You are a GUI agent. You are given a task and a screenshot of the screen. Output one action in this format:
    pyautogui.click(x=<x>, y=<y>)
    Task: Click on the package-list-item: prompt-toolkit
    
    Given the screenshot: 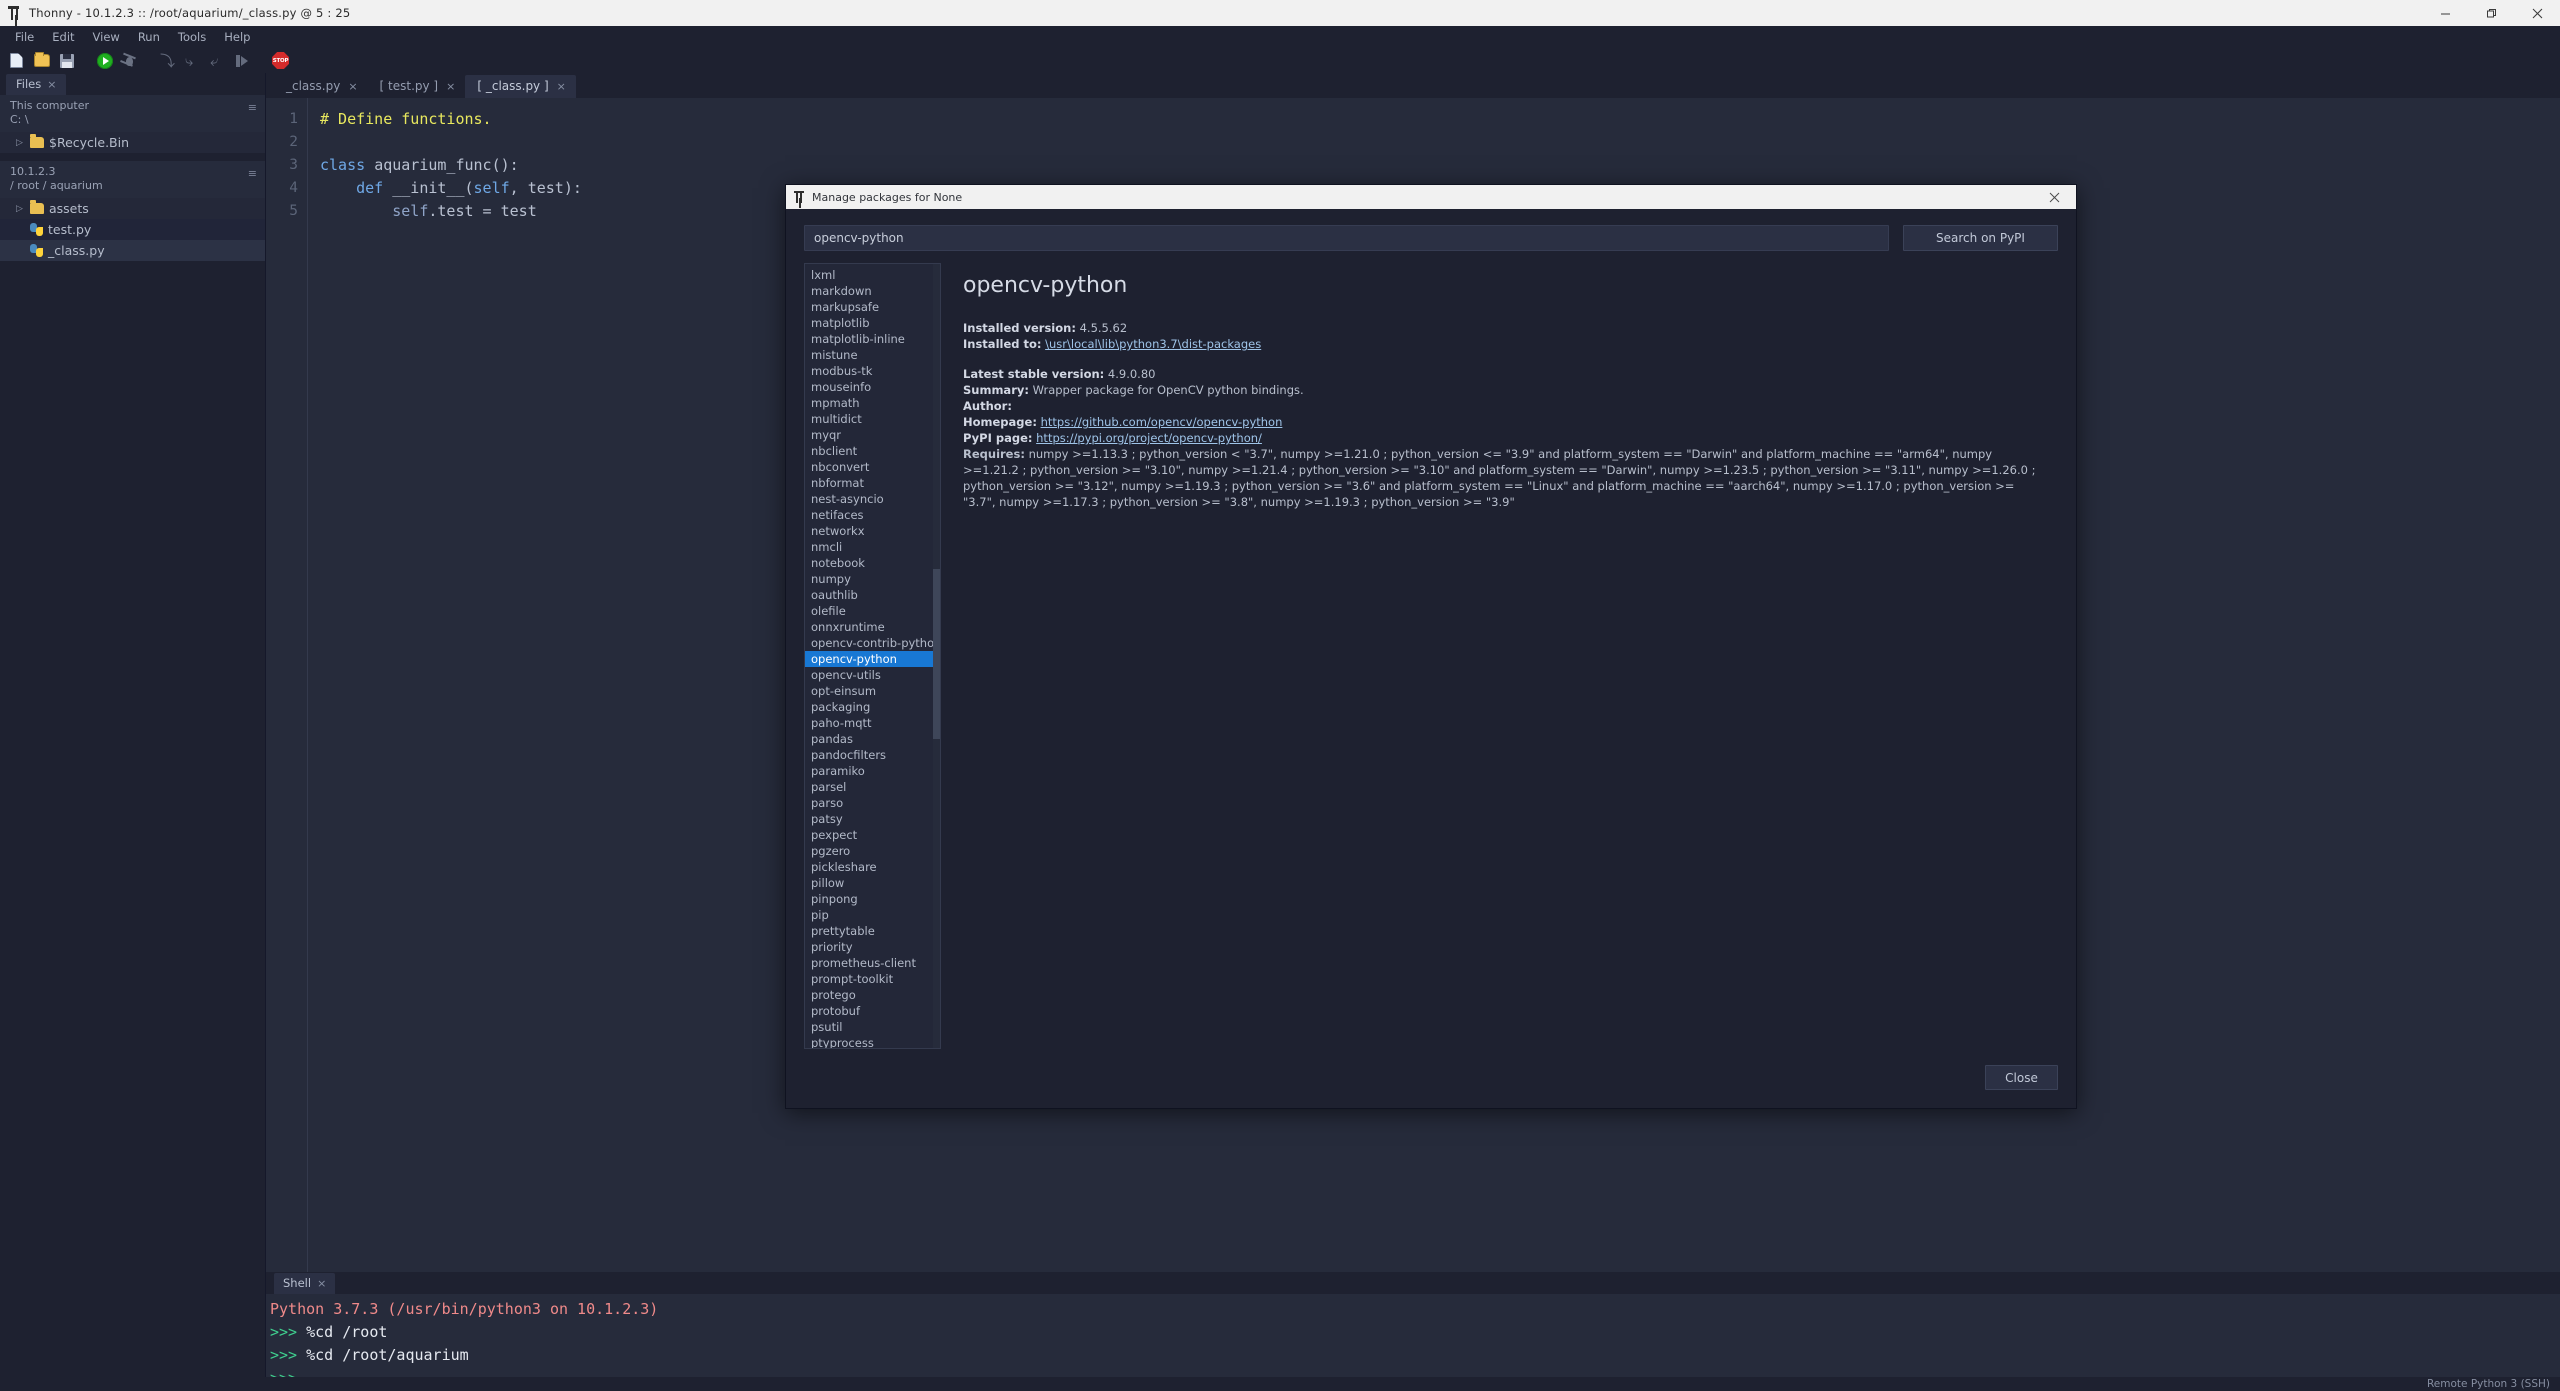 What is the action you would take?
    pyautogui.click(x=872, y=979)
    